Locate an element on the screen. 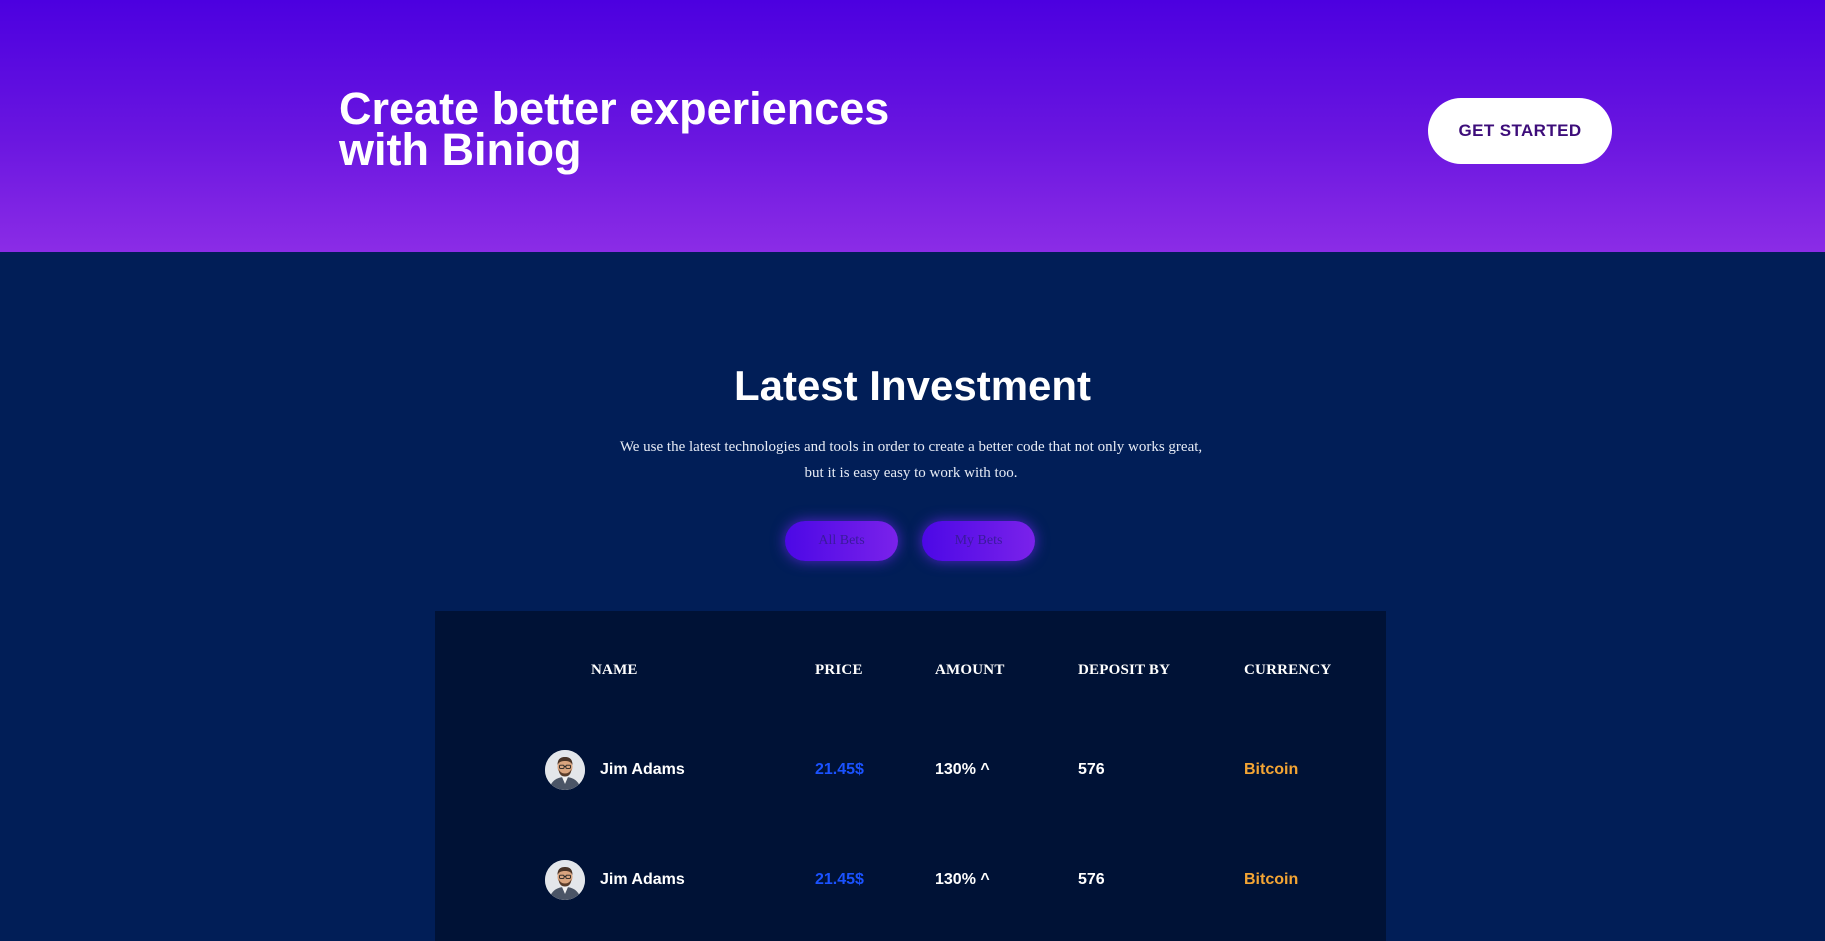  section-title: Latest Investment is located at coordinates (912, 385).